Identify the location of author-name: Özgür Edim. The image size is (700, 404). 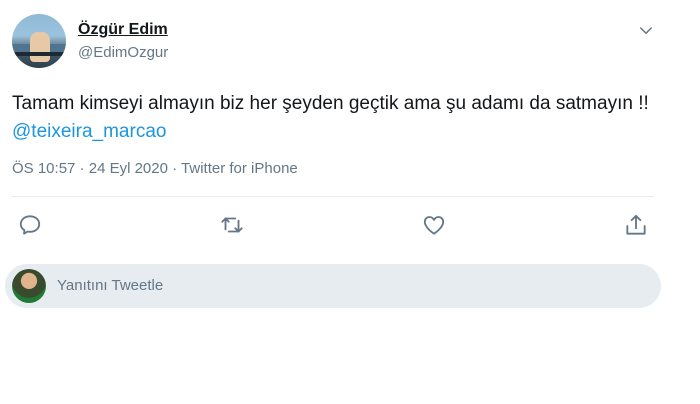
(123, 30).